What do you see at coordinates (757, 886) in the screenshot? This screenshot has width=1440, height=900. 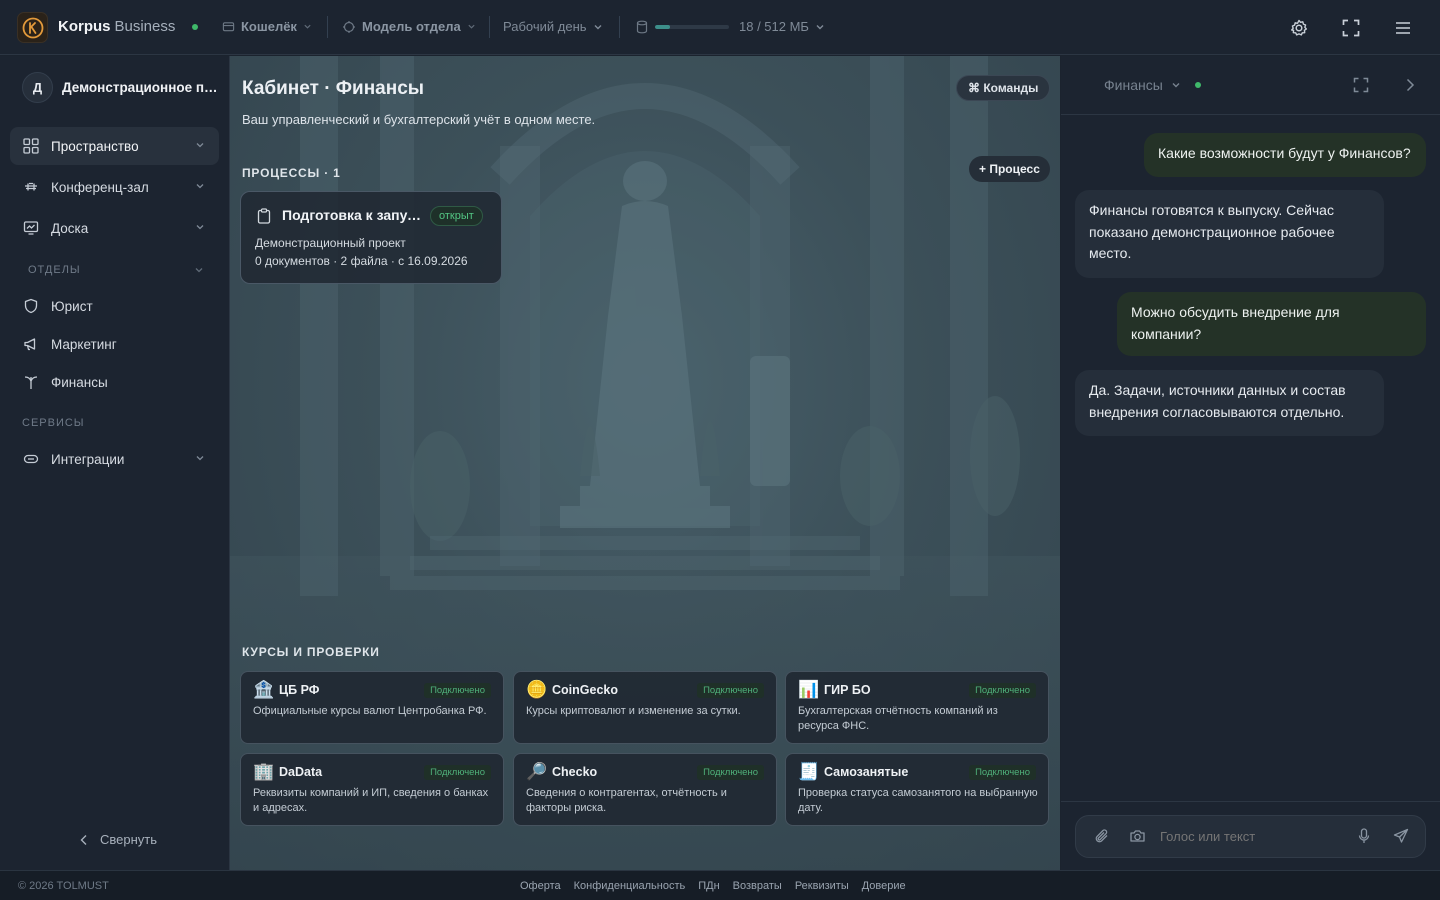 I see `footer-link-refunds: Возвраты` at bounding box center [757, 886].